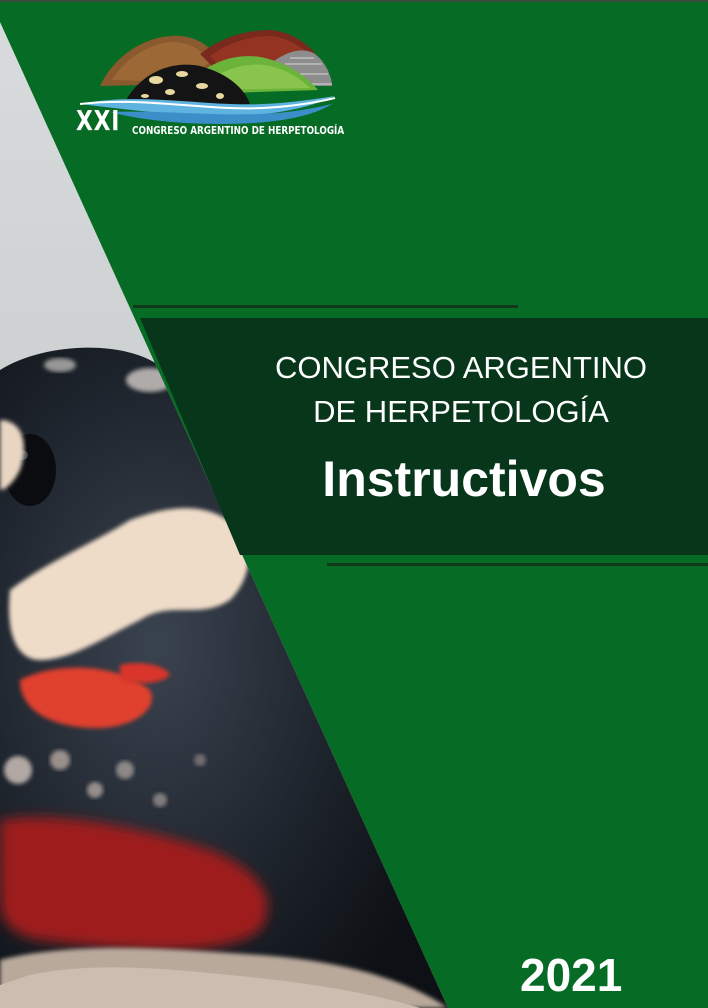  Describe the element at coordinates (517, 564) in the screenshot. I see `bottom-divider` at that location.